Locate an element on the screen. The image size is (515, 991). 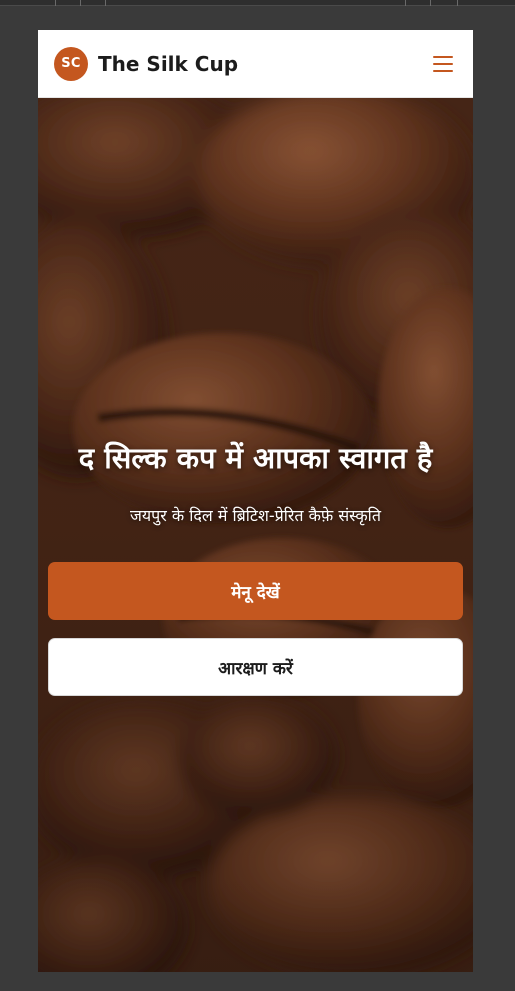
make-reservation-button: आरक्षण करें is located at coordinates (255, 667).